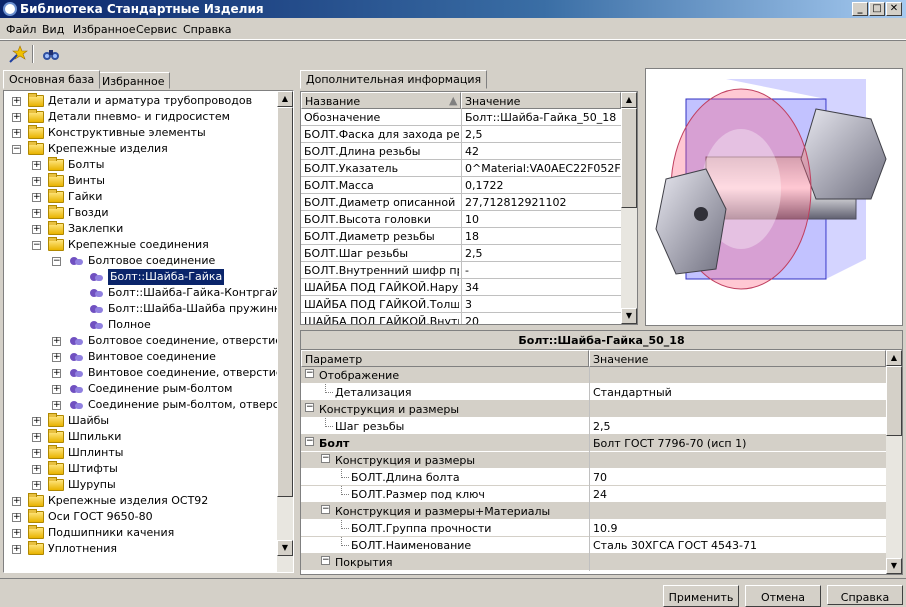 The width and height of the screenshot is (906, 607). Describe the element at coordinates (593, 460) in the screenshot. I see `props-category-row: − Конструкция и размеры` at that location.